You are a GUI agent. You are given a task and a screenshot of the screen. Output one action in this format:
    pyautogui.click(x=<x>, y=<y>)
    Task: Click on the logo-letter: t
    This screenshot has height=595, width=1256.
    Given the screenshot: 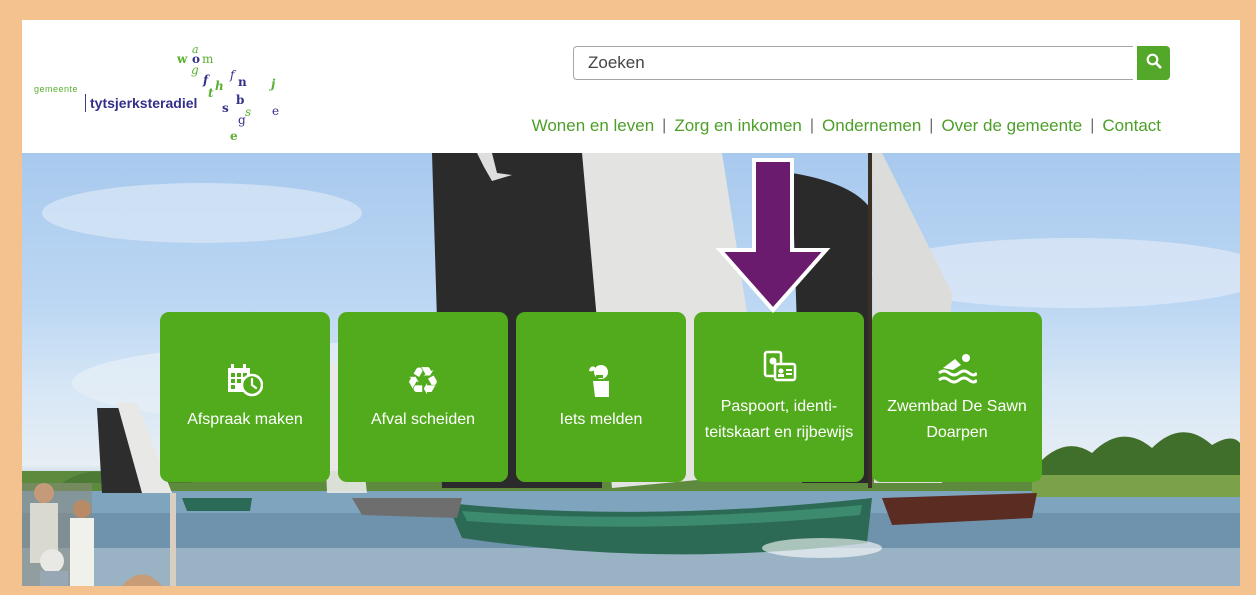 What is the action you would take?
    pyautogui.click(x=211, y=93)
    